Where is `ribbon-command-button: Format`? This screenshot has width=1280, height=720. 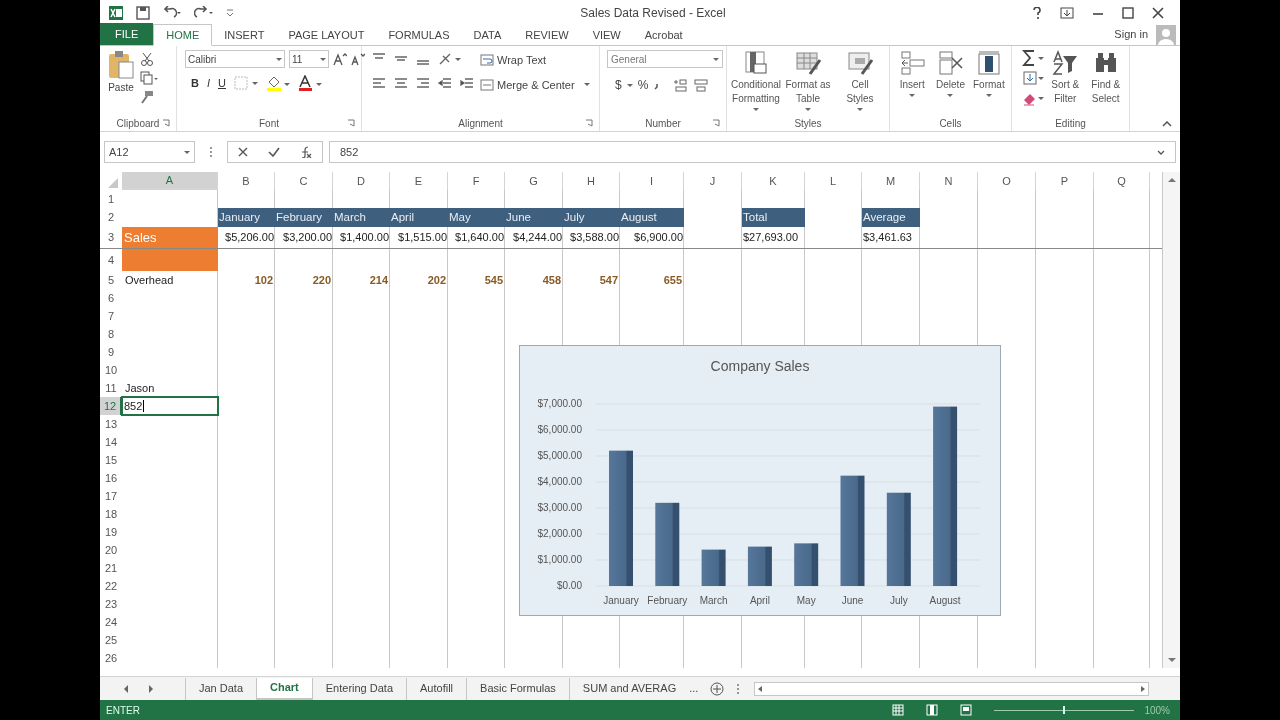
ribbon-command-button: Format is located at coordinates (988, 73).